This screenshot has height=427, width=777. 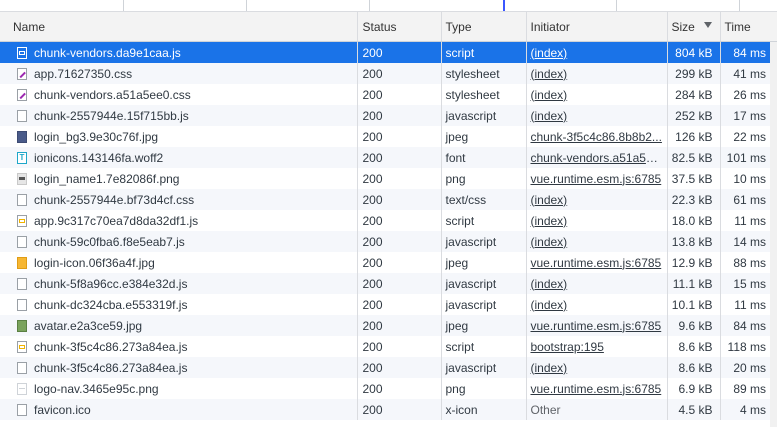 I want to click on request-name: logo-nav.3465e95c.png, so click(x=96, y=389).